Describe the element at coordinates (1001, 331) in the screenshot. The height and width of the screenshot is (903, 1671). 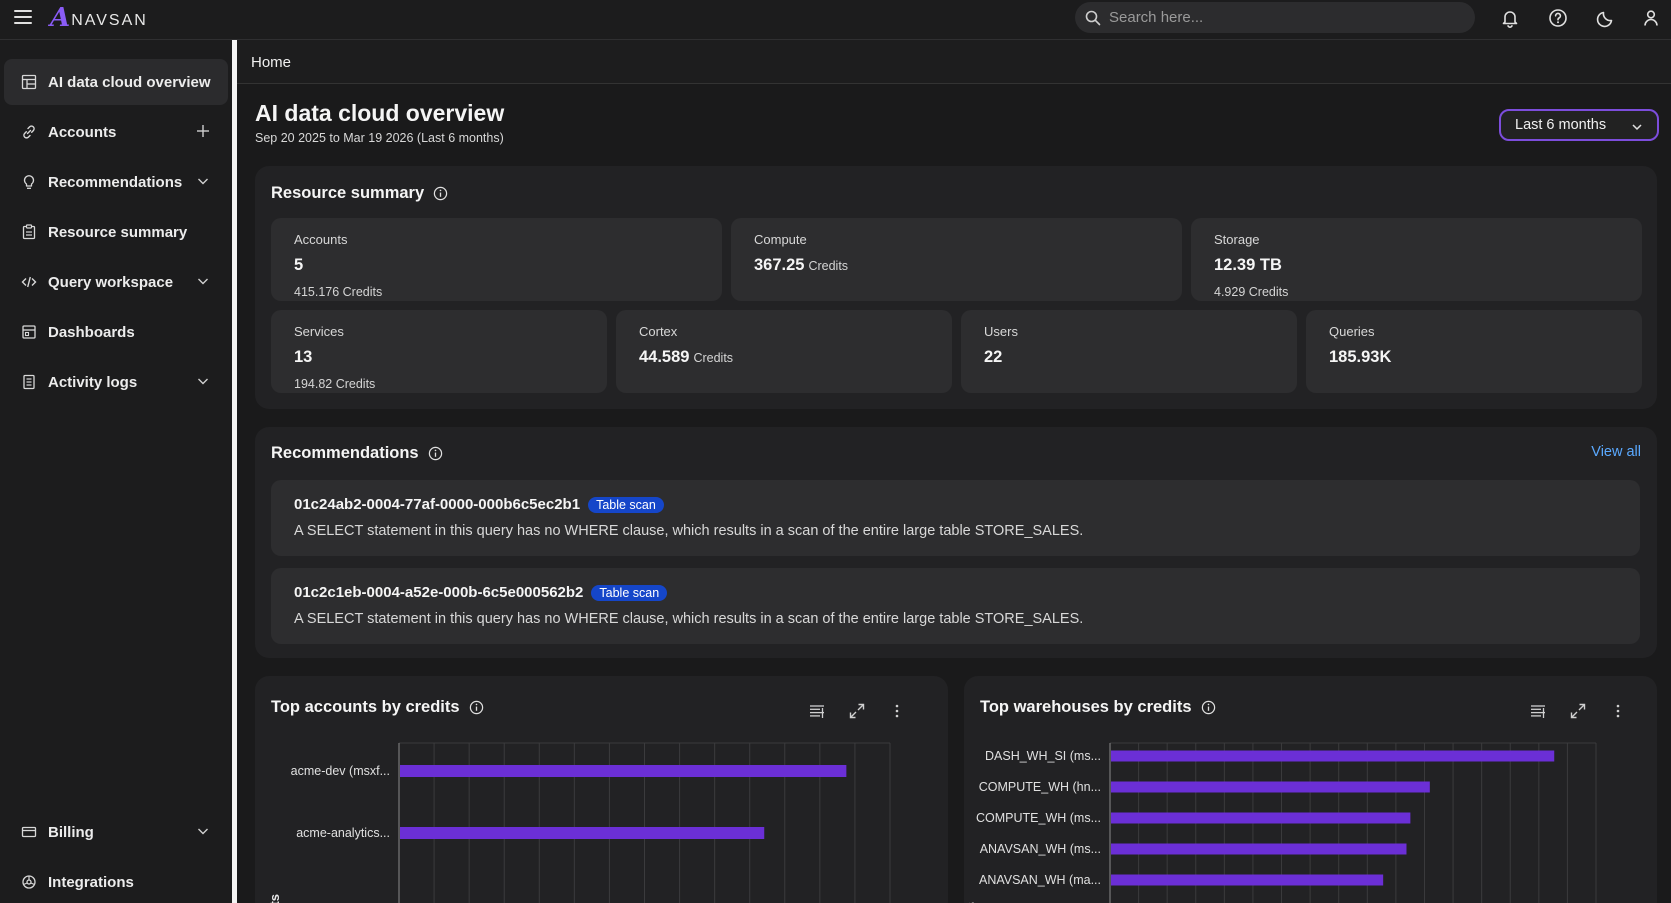
I see `card-label: Users` at that location.